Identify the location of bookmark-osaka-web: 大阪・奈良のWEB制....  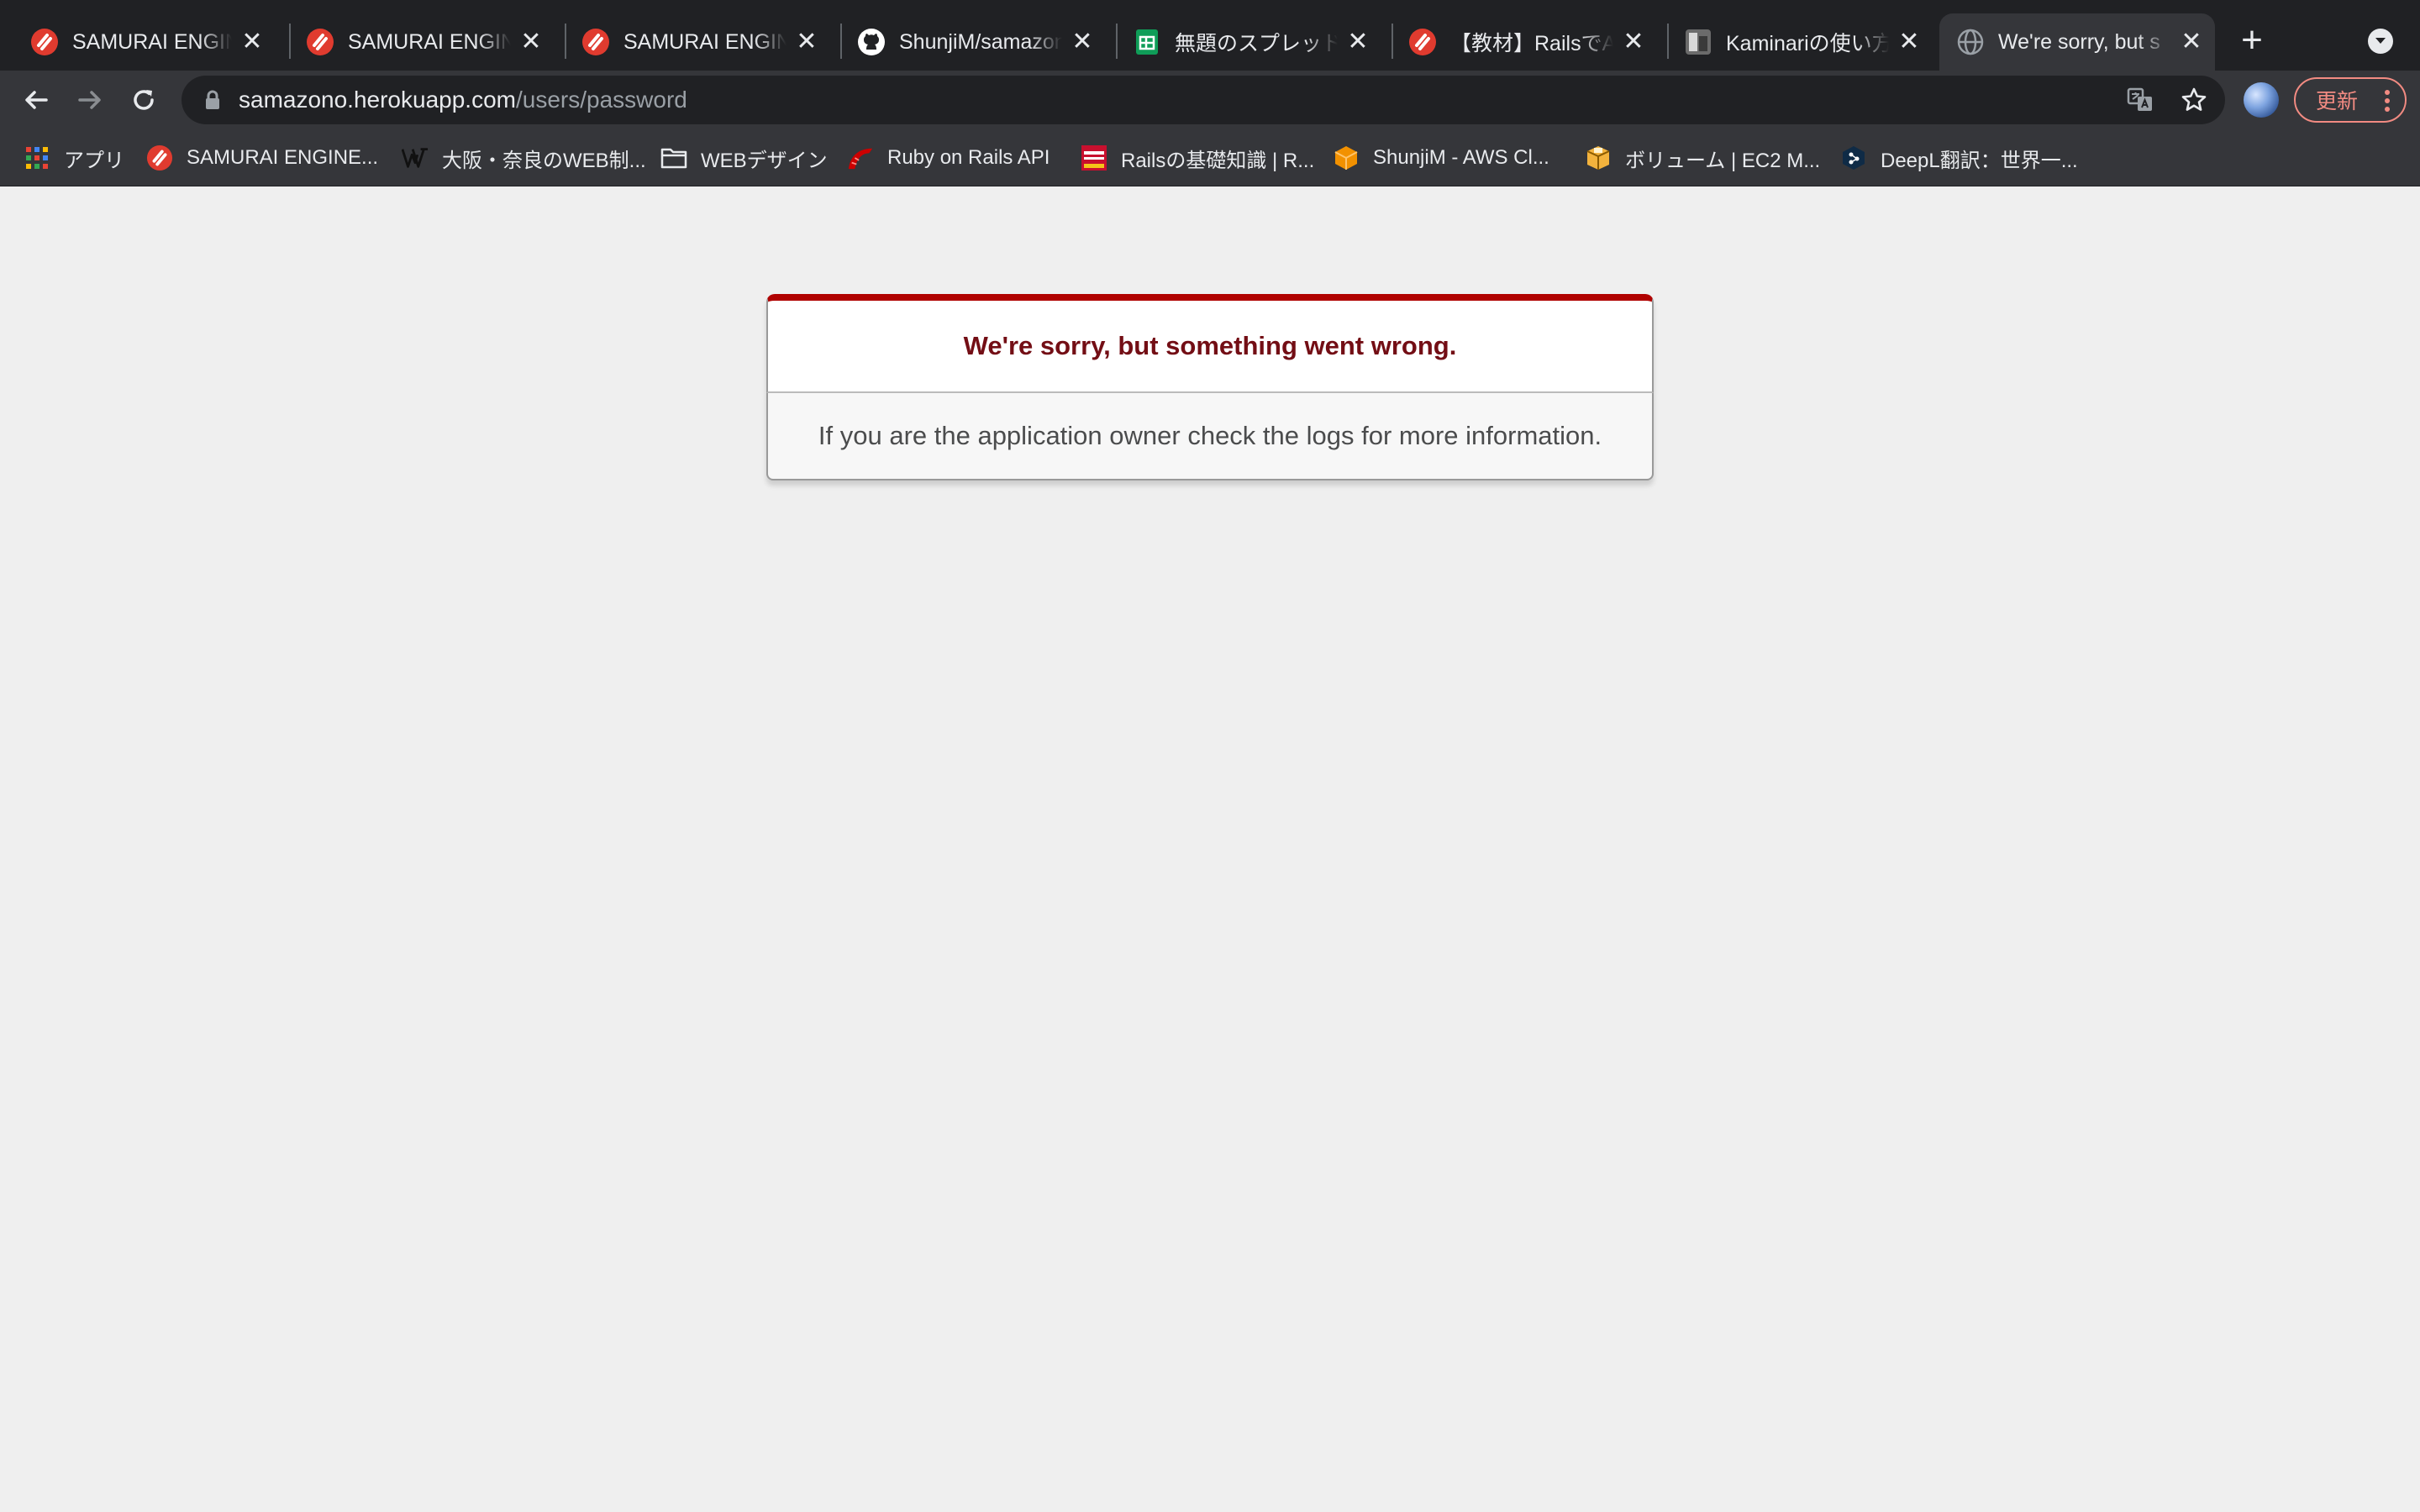
(524, 158).